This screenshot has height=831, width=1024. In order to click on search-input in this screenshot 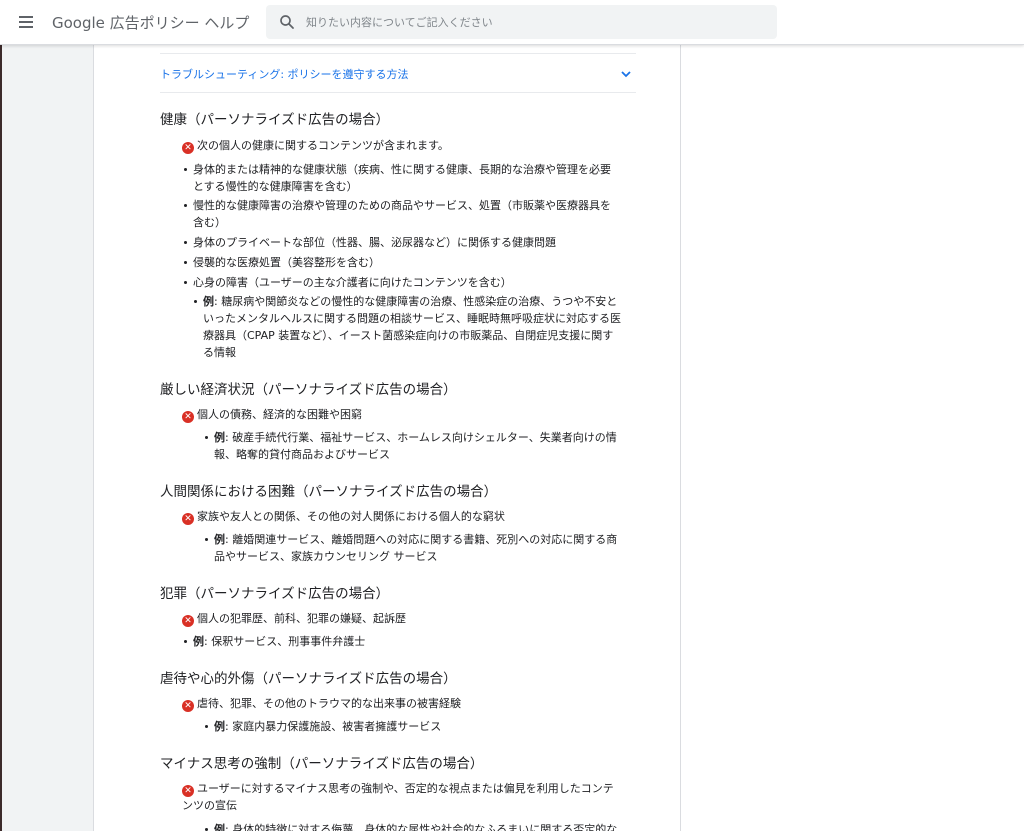, I will do `click(536, 22)`.